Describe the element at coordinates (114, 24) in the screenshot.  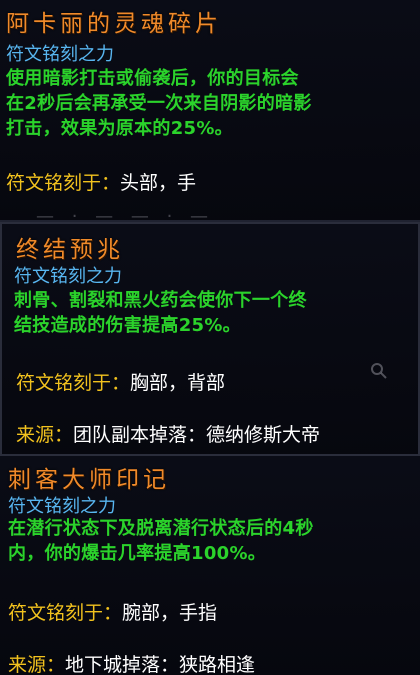
I see `tooltip-title: 阿卡丽的灵魂碎片` at that location.